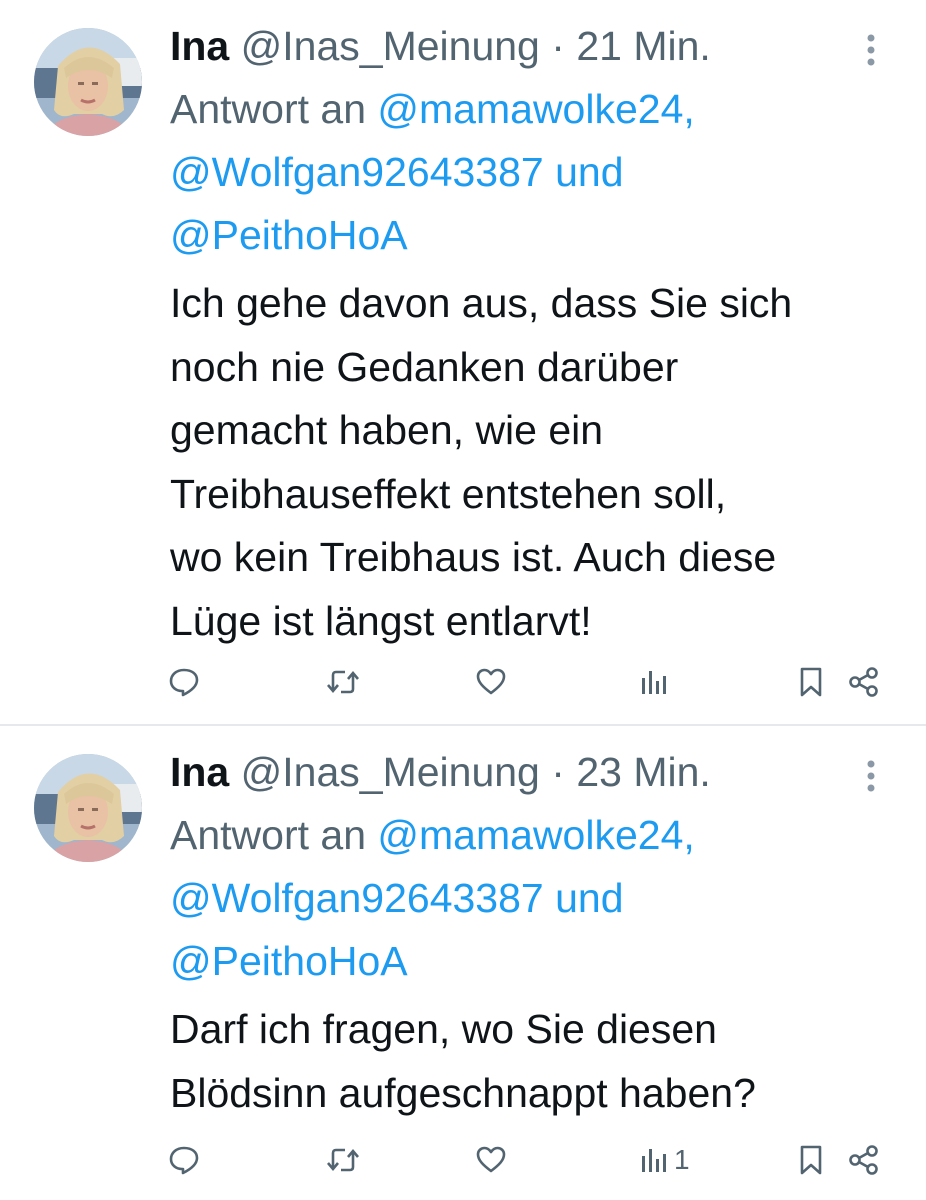 This screenshot has height=1200, width=926. I want to click on tweet-text-line: Treibhauseffekt entstehen soll,, so click(448, 493).